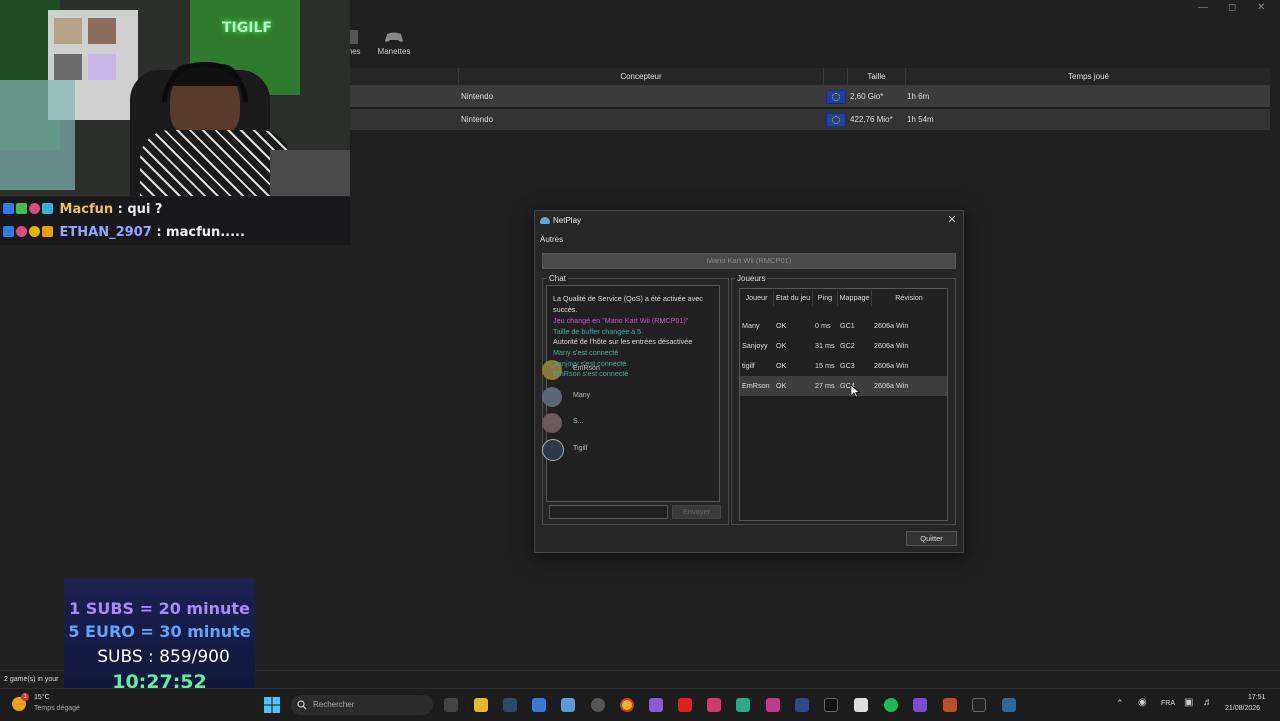  What do you see at coordinates (1242, 708) in the screenshot?
I see `clock-date: 21/08/2026` at bounding box center [1242, 708].